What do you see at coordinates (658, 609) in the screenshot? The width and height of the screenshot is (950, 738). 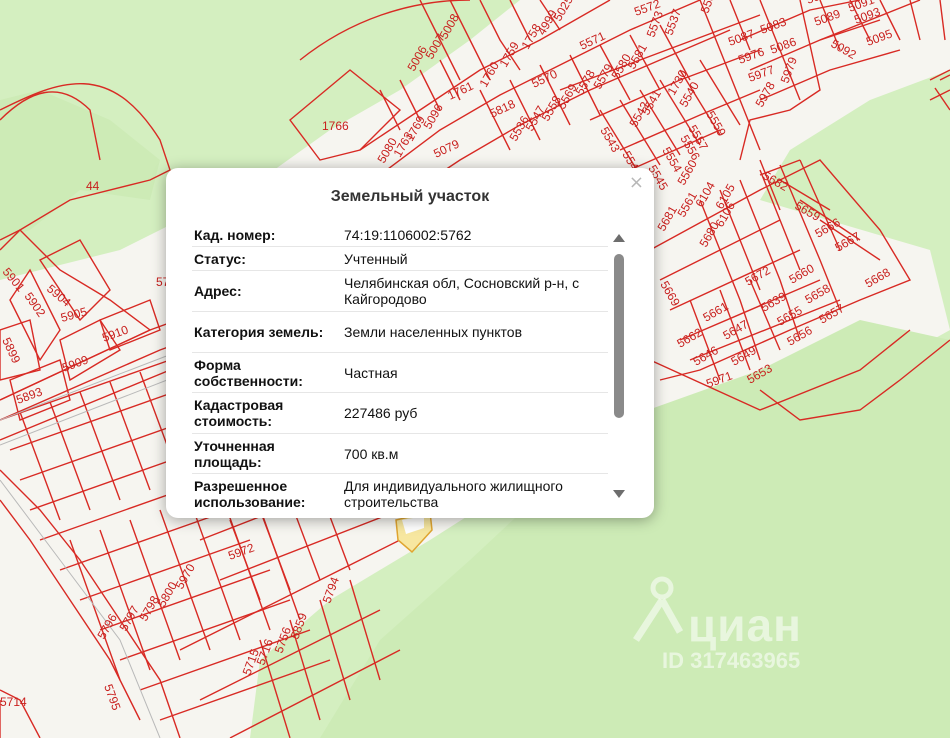 I see `cian-logo-icon` at bounding box center [658, 609].